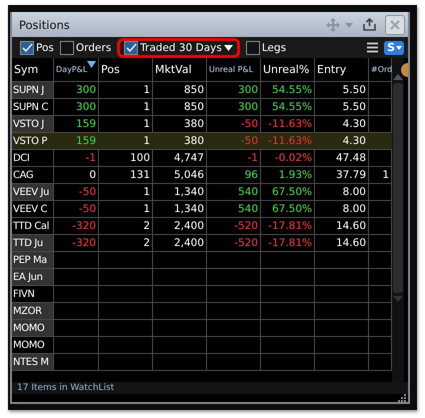 This screenshot has width=425, height=418. Describe the element at coordinates (32, 107) in the screenshot. I see `symbol-cell: SUPN C` at that location.